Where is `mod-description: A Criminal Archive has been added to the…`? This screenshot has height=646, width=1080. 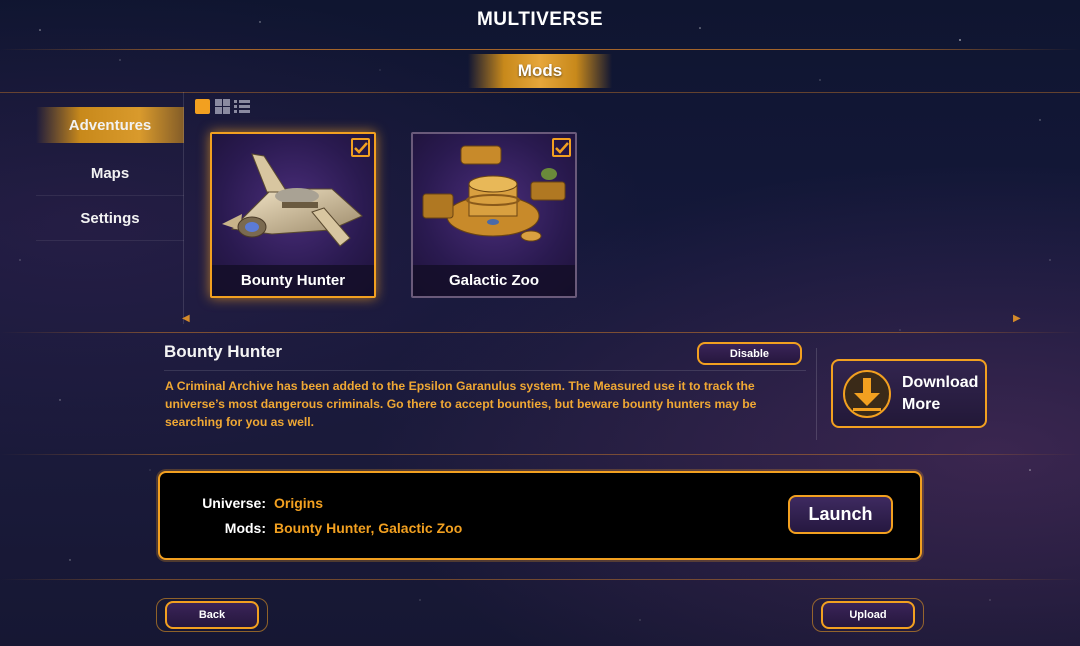 mod-description: A Criminal Archive has been added to the… is located at coordinates (461, 404).